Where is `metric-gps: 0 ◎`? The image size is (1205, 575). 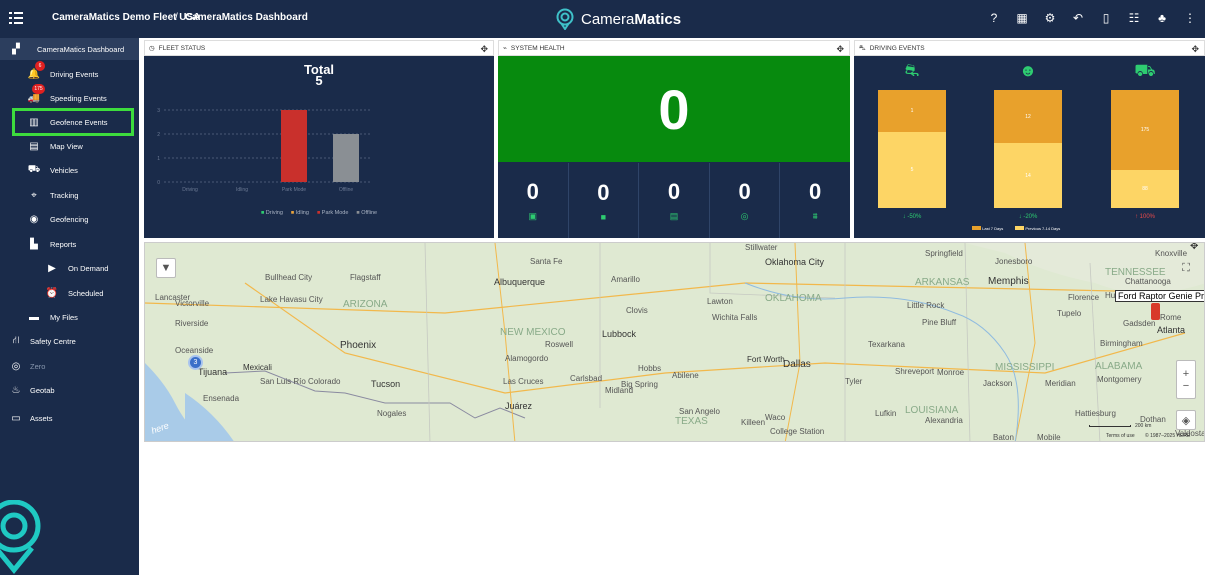
metric-gps: 0 ◎ is located at coordinates (745, 200).